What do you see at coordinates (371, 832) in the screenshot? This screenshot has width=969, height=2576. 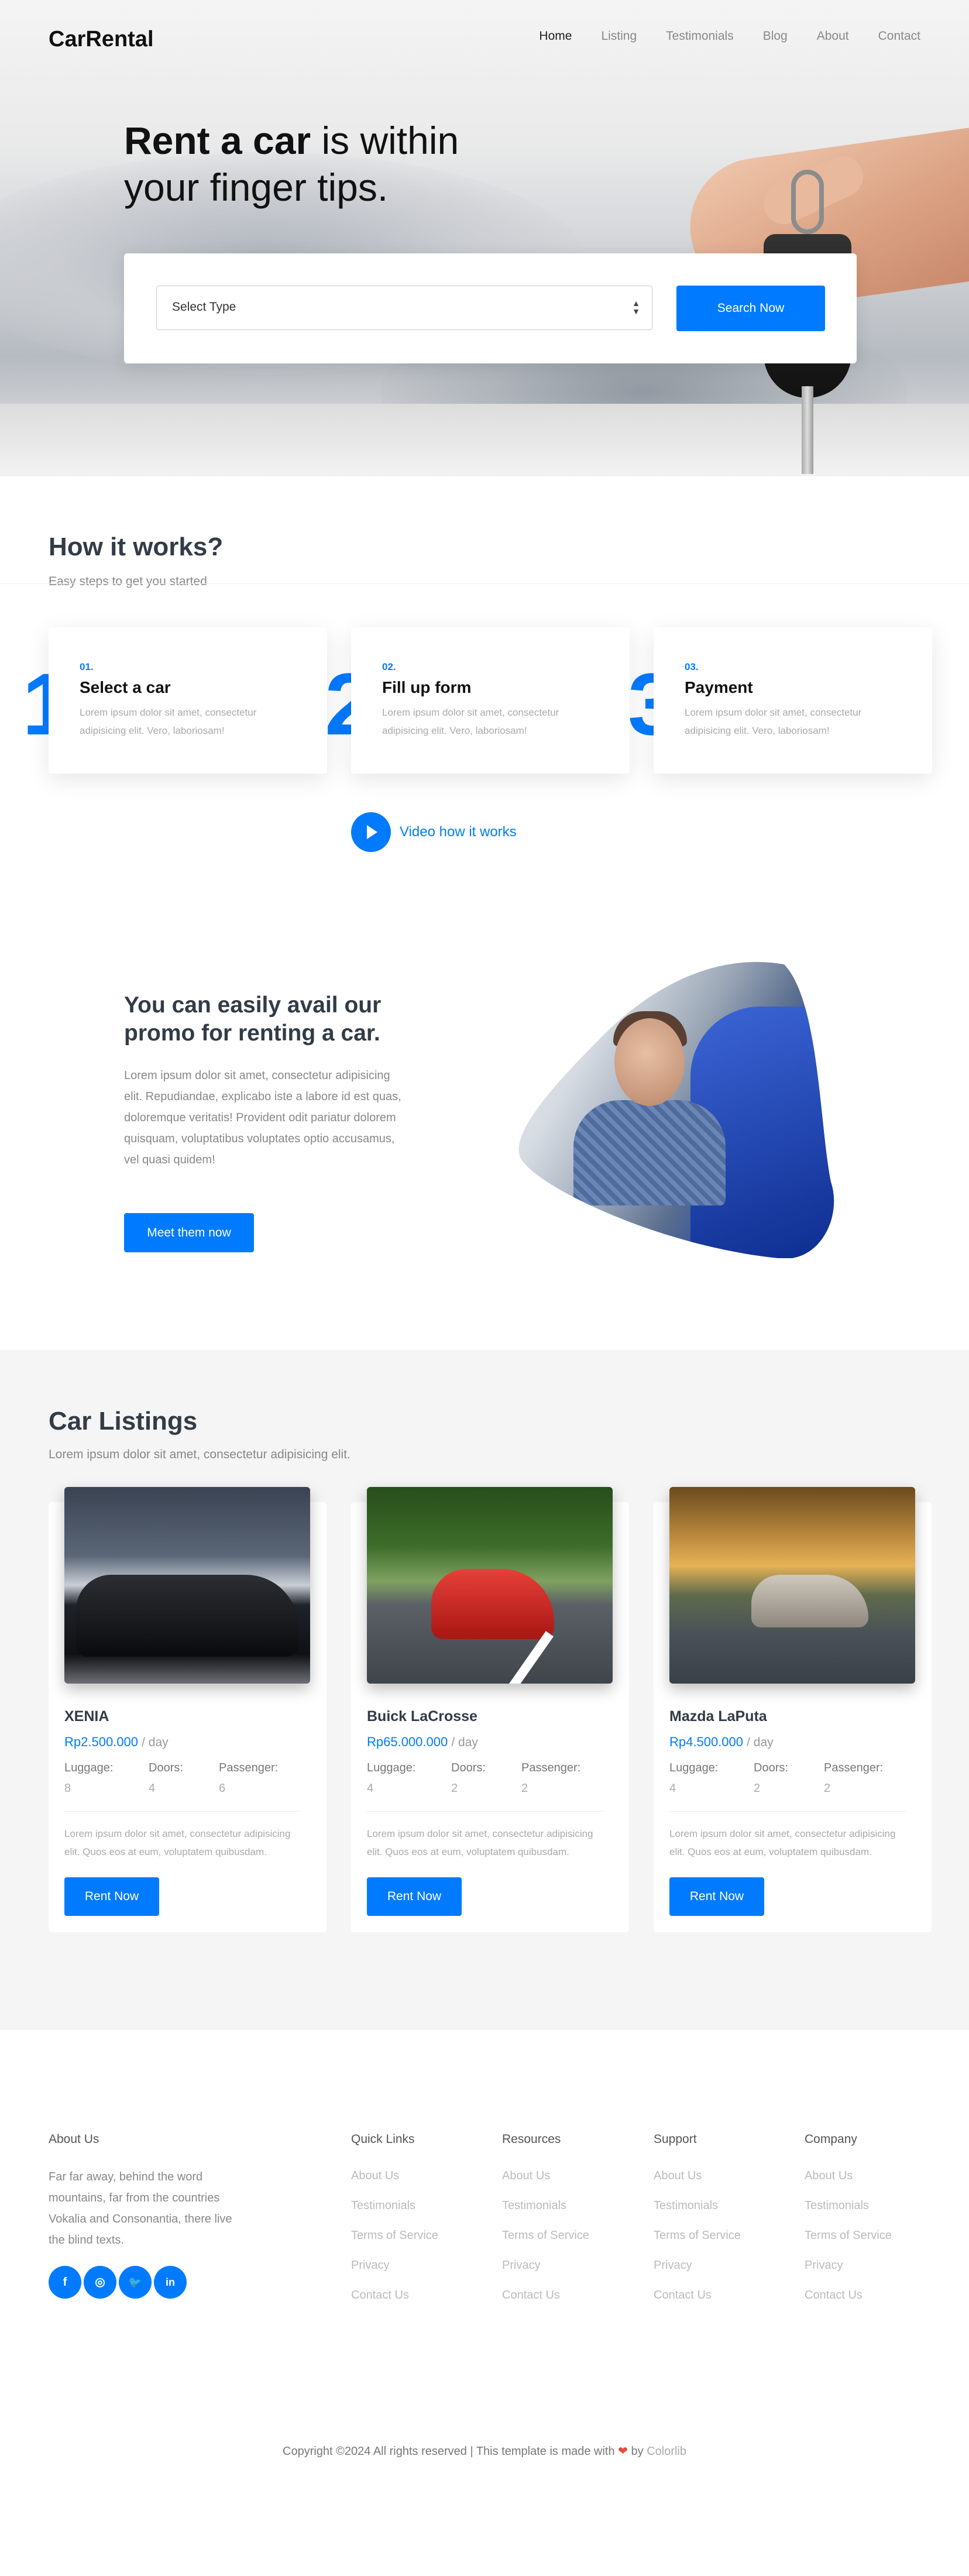 I see `play-video-icon` at bounding box center [371, 832].